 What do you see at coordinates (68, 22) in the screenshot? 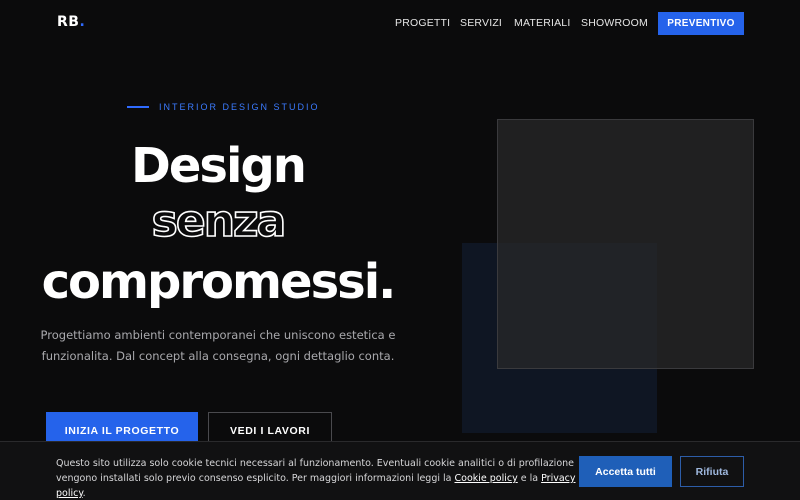
I see `logo-text: RB` at bounding box center [68, 22].